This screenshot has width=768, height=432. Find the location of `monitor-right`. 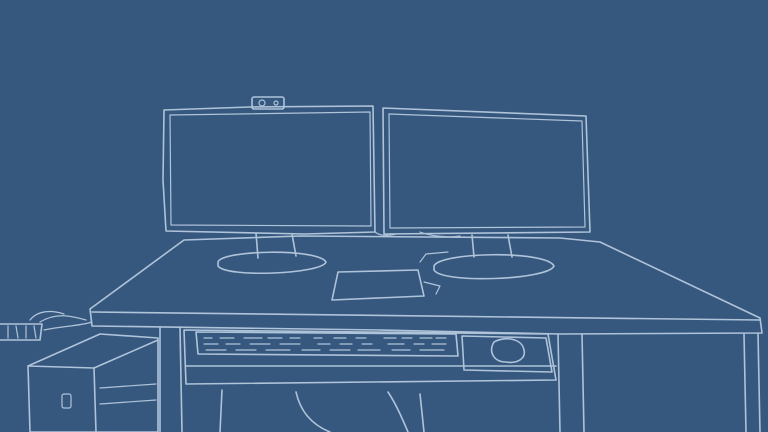

monitor-right is located at coordinates (486, 193).